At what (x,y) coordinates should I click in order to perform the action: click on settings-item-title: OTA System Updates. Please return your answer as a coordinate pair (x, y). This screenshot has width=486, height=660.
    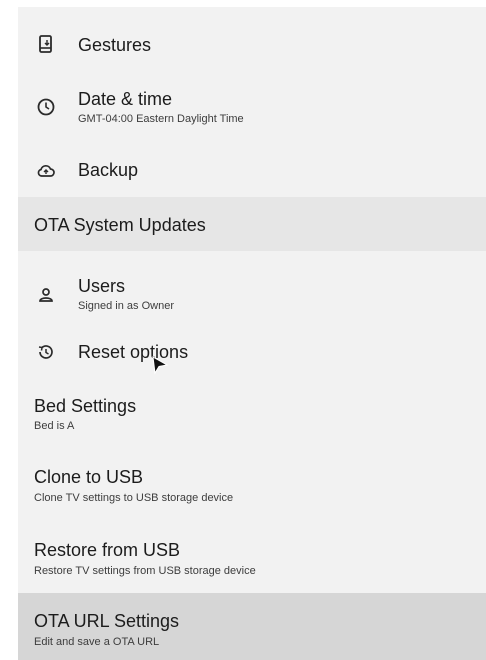
    Looking at the image, I should click on (120, 225).